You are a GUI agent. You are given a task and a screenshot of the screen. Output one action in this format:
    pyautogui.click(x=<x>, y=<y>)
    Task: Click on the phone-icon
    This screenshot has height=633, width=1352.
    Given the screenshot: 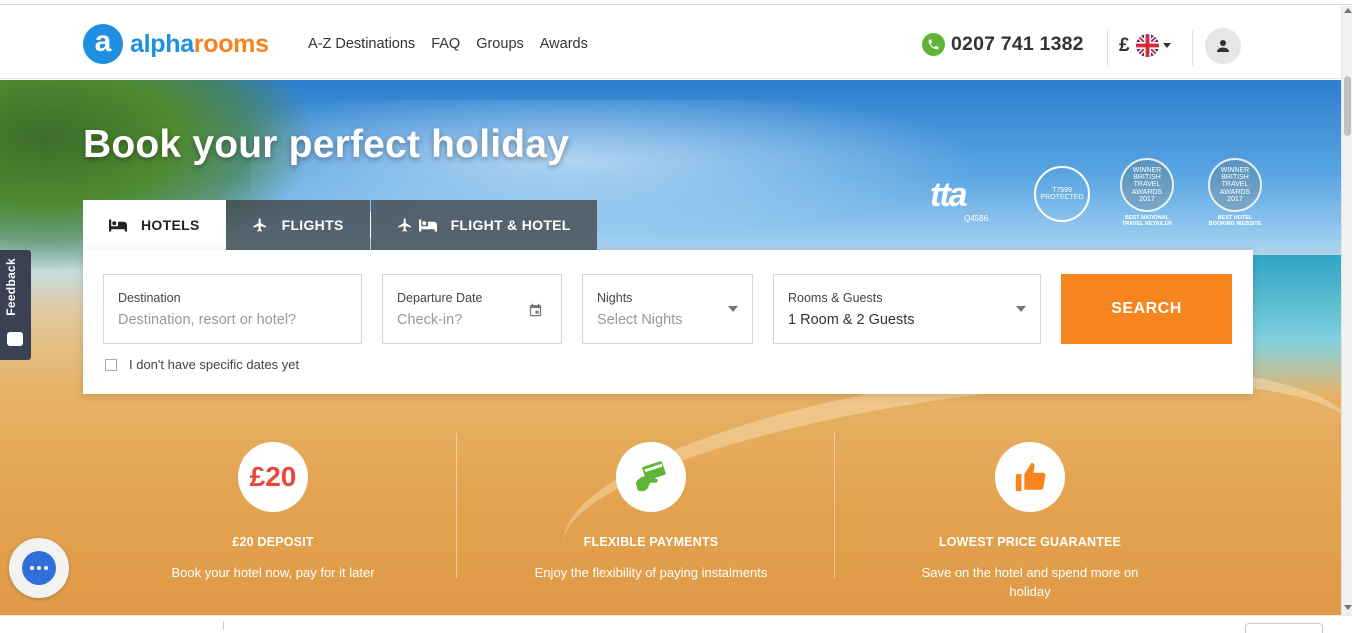 What is the action you would take?
    pyautogui.click(x=933, y=44)
    